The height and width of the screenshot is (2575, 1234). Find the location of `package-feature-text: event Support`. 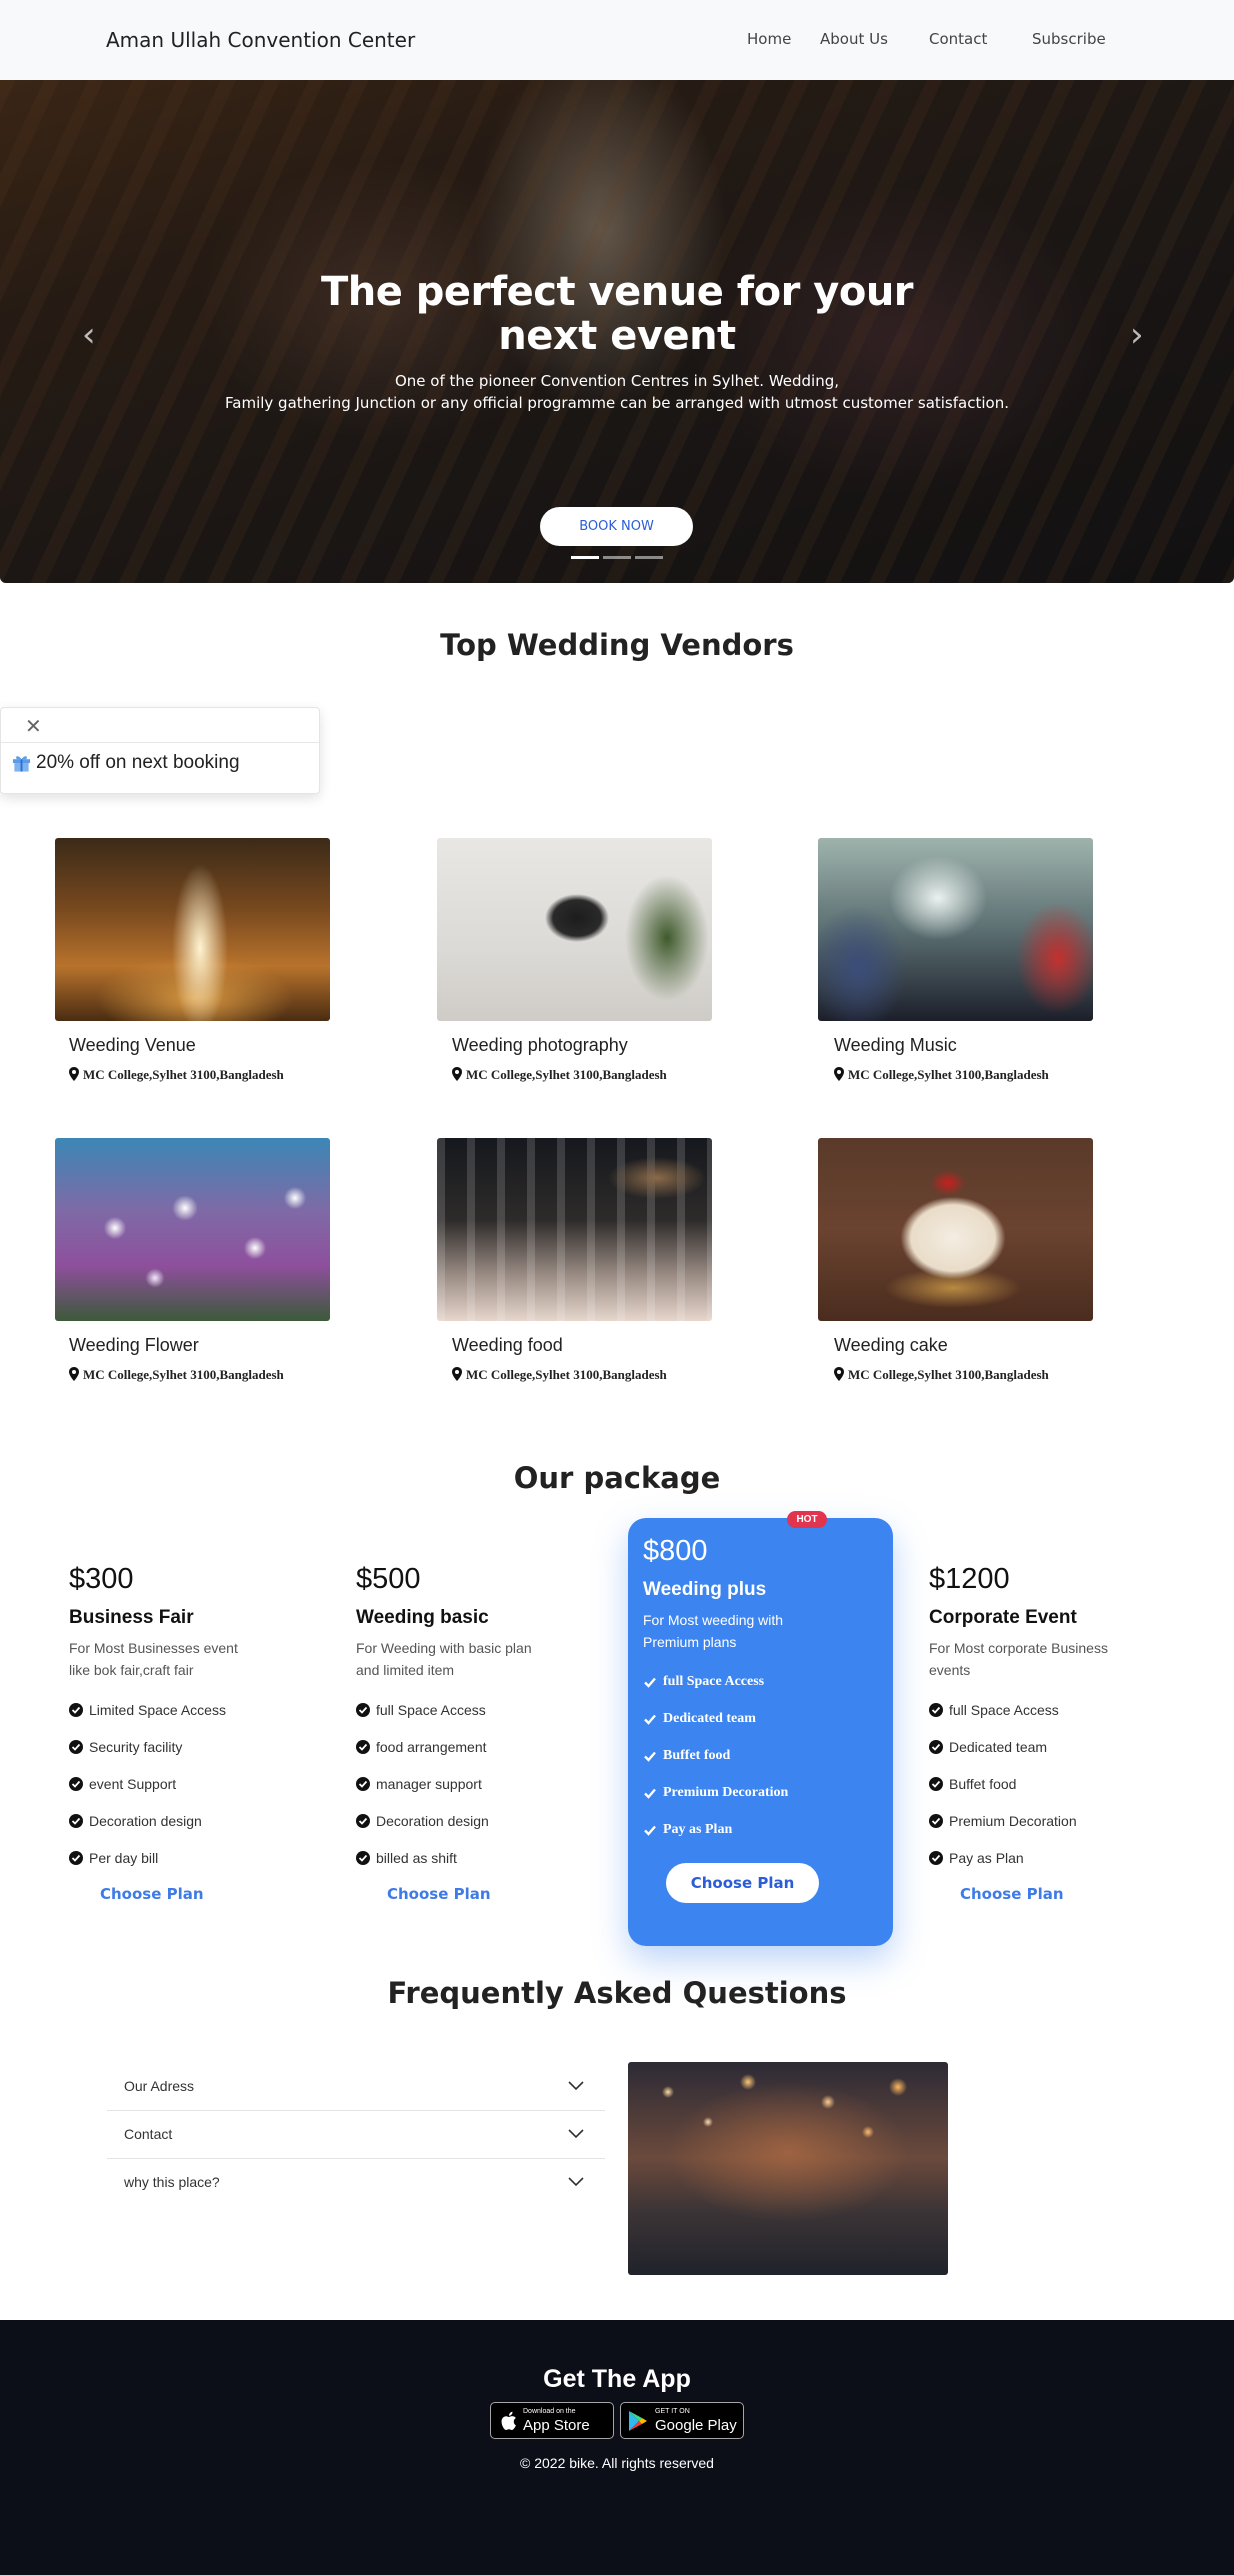

package-feature-text: event Support is located at coordinates (133, 1783).